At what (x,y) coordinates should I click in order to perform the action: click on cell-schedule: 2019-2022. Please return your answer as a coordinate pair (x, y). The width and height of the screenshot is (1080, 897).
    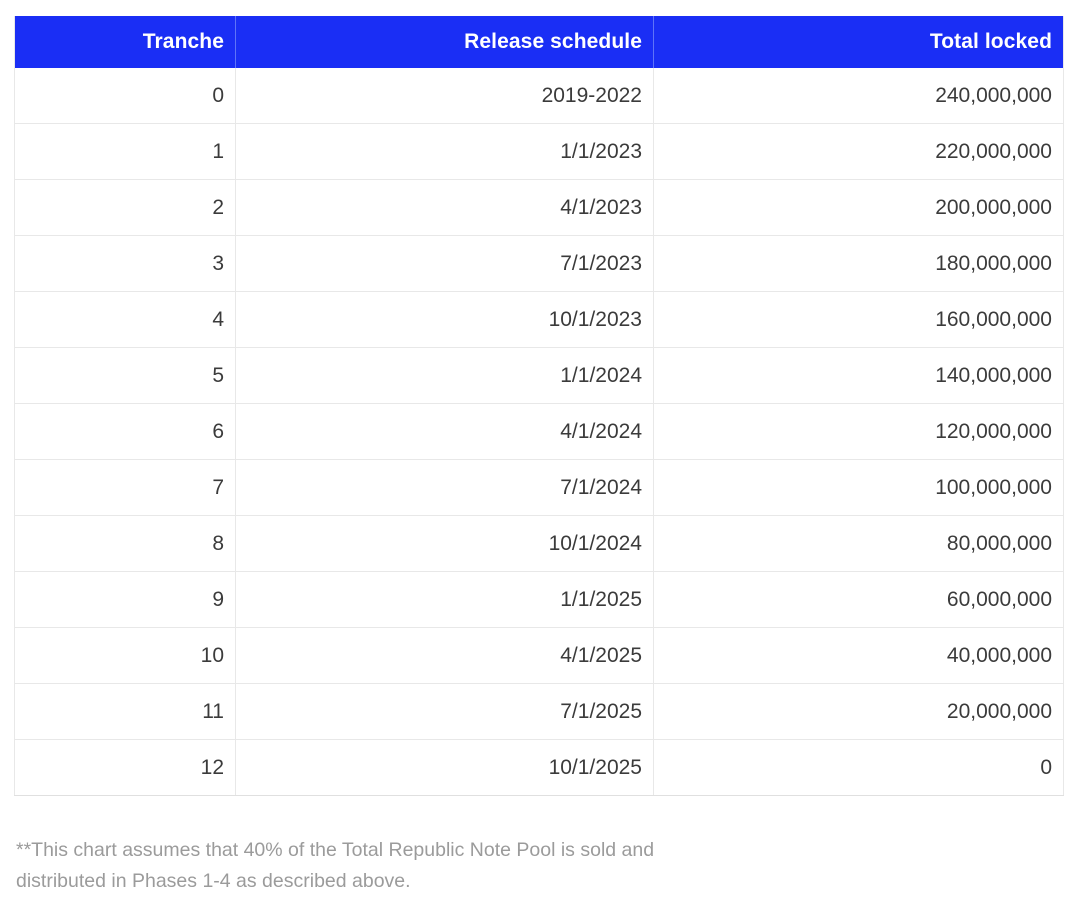
    Looking at the image, I should click on (444, 96).